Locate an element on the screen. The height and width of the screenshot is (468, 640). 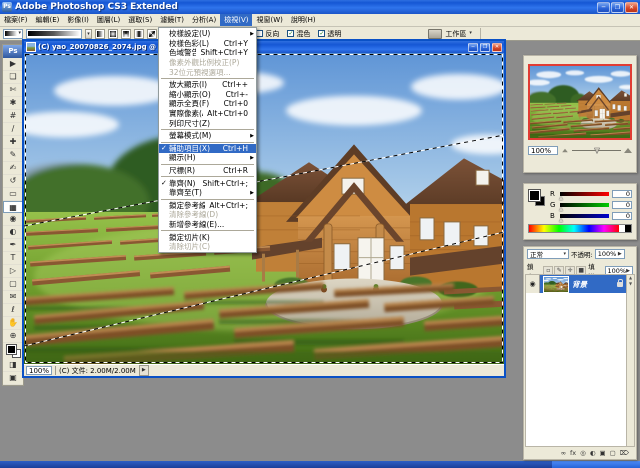
slider-thumb is located at coordinates (597, 150).